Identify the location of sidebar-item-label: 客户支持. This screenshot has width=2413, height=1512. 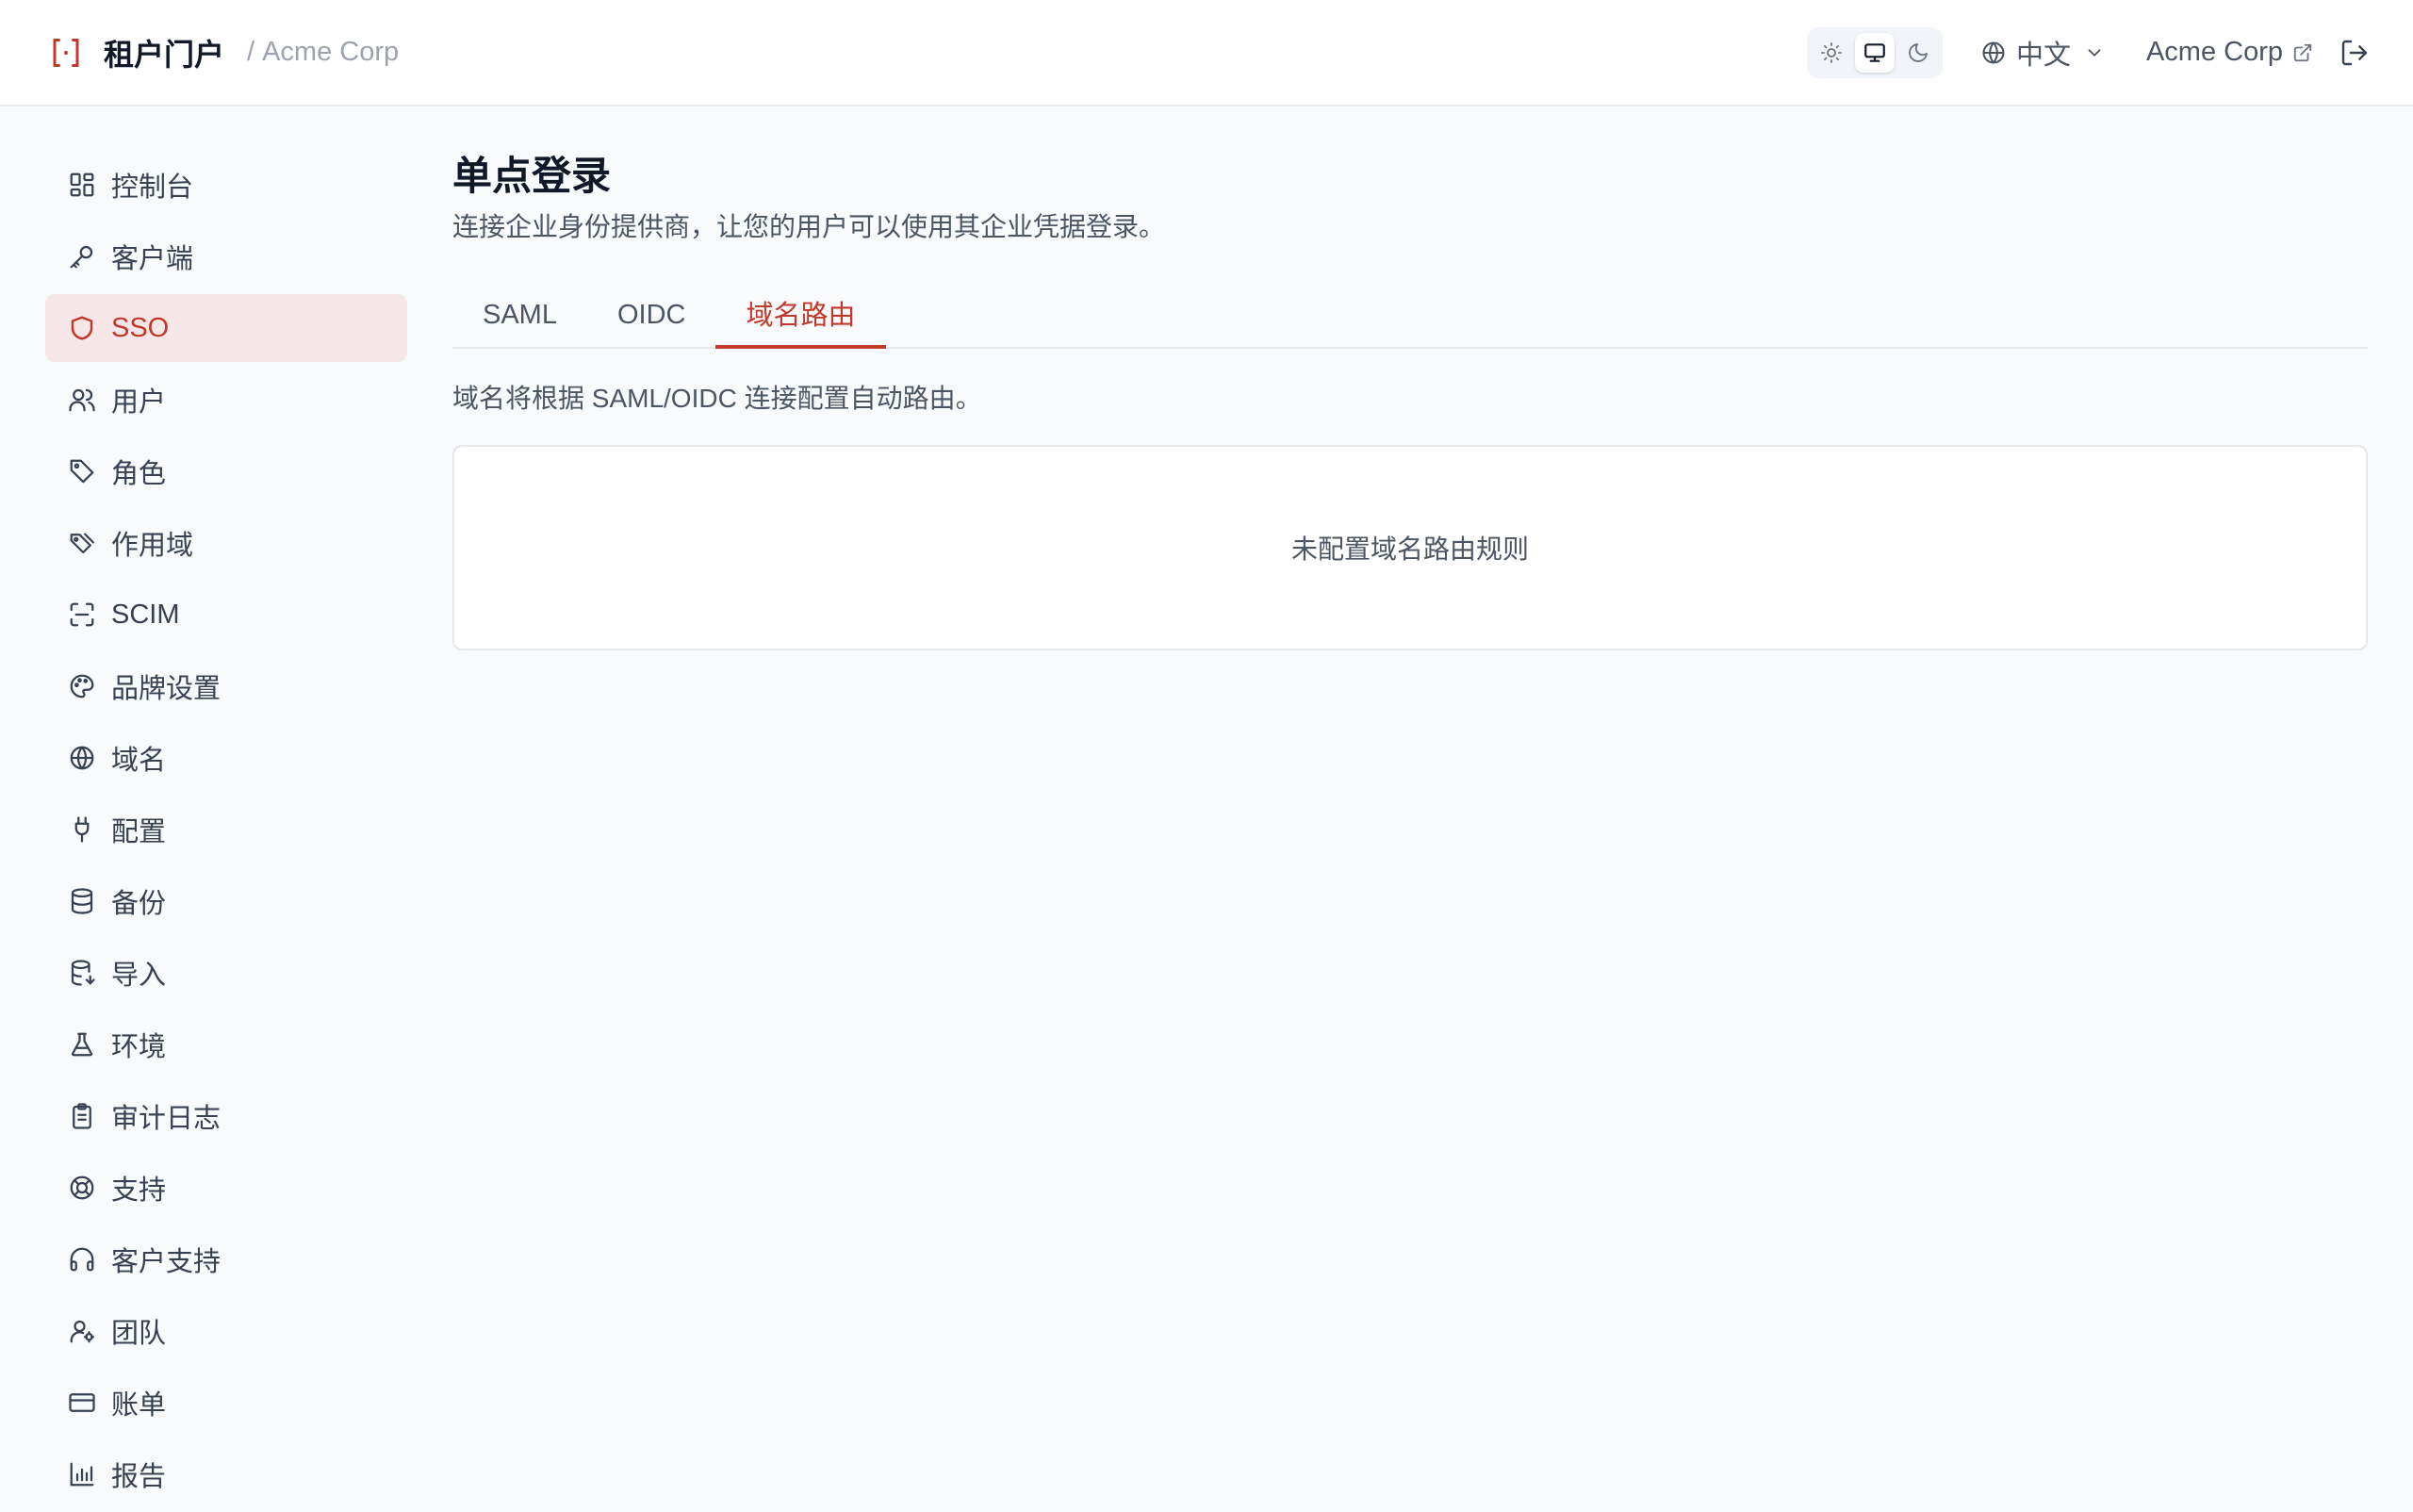
(167, 1262).